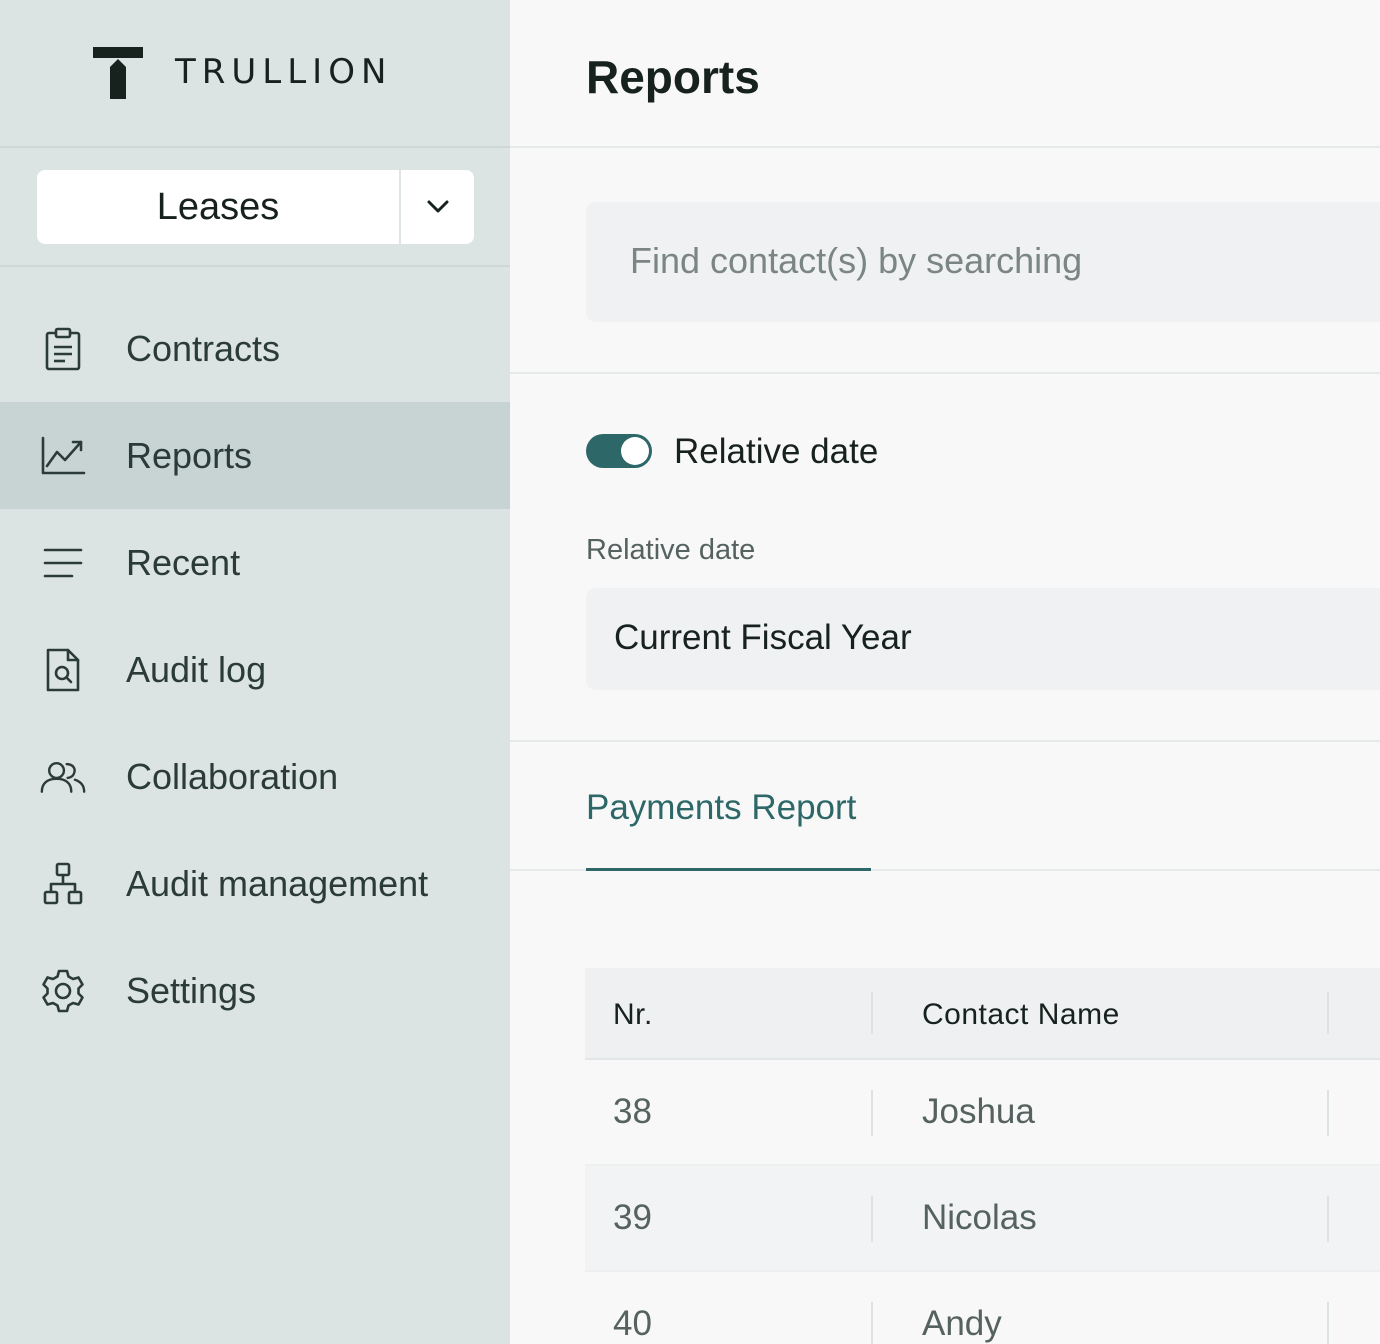  I want to click on sidebar-item-reports: Reports, so click(255, 455).